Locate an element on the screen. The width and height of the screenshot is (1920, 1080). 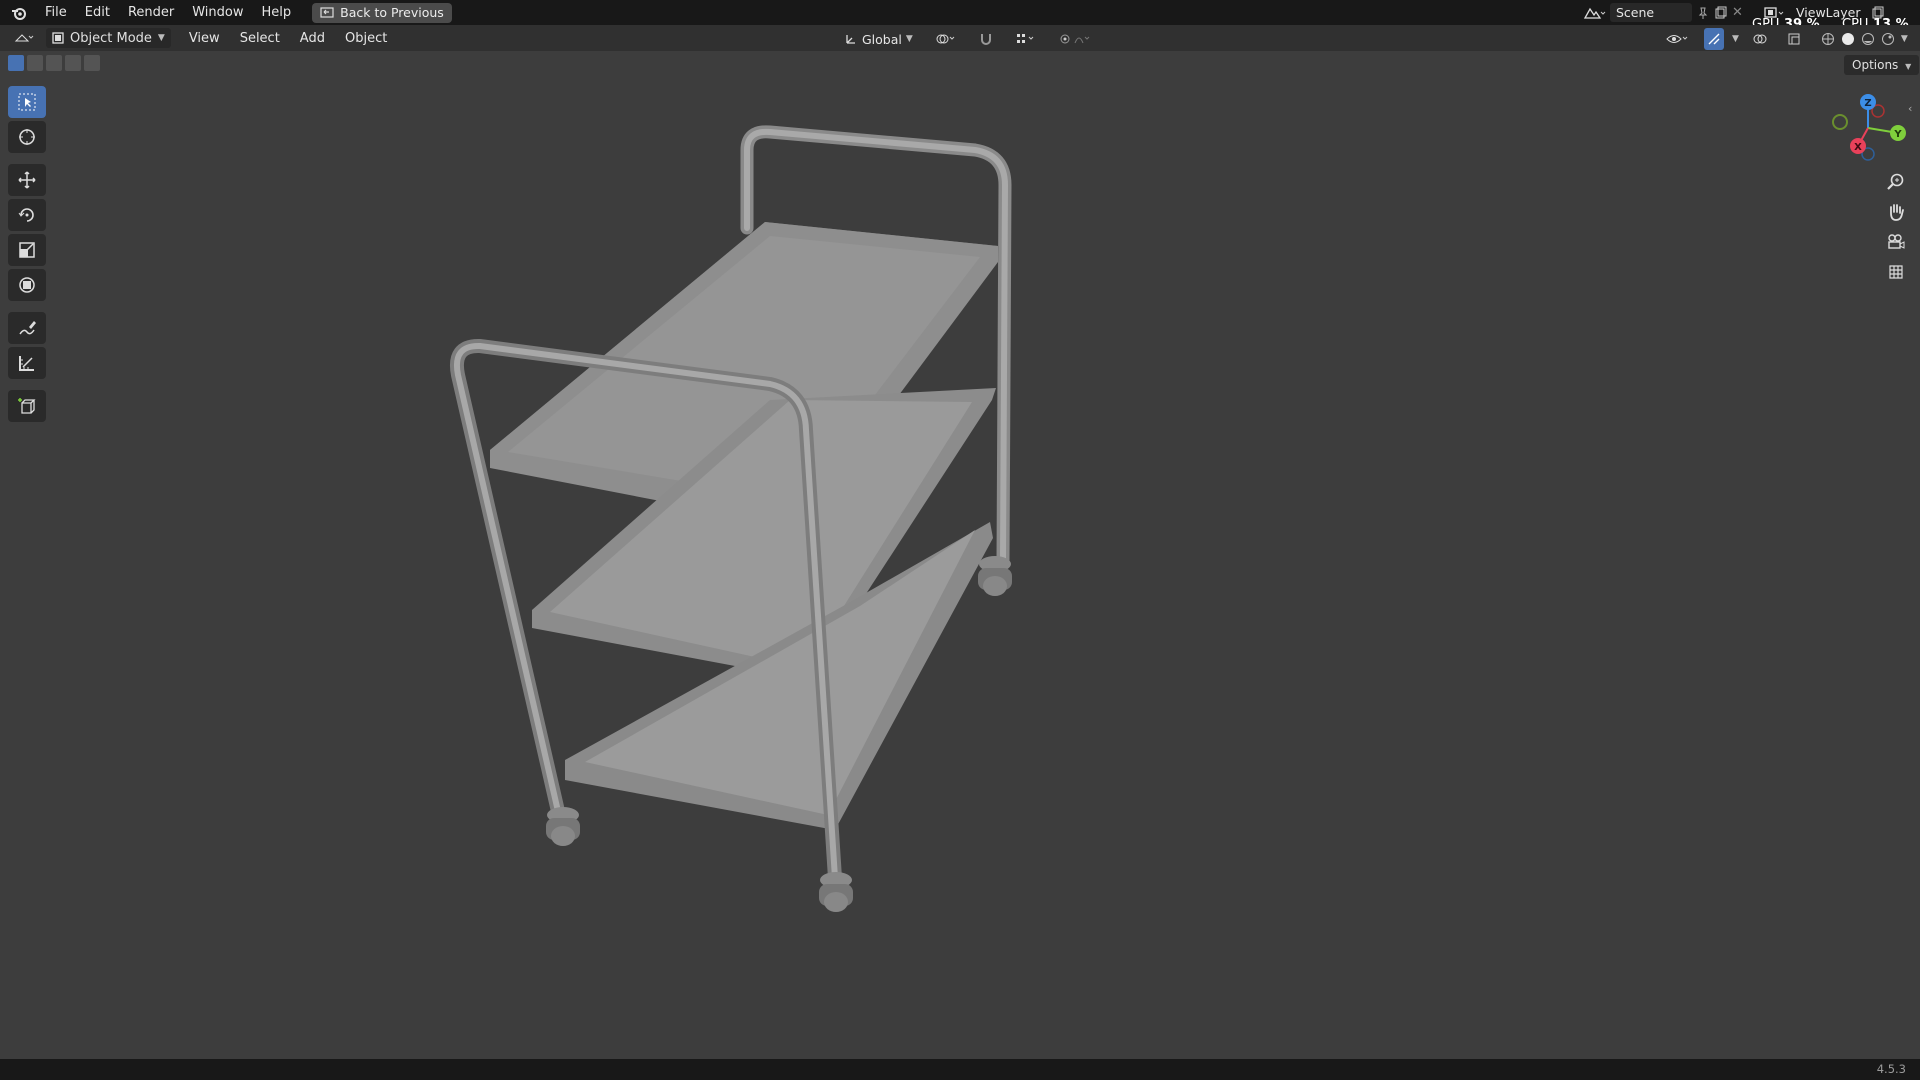
cart-front-frame is located at coordinates (646, 612).